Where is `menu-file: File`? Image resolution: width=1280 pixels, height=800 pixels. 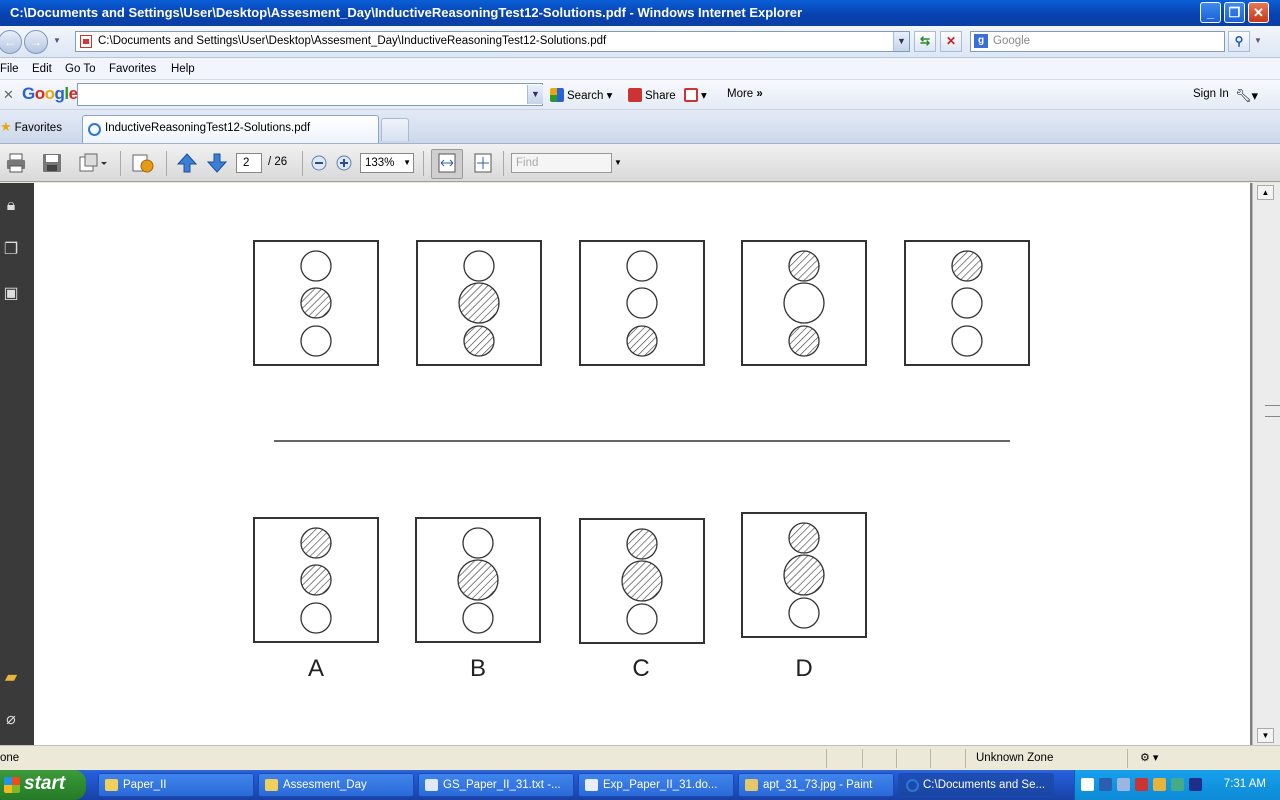 menu-file: File is located at coordinates (9, 69).